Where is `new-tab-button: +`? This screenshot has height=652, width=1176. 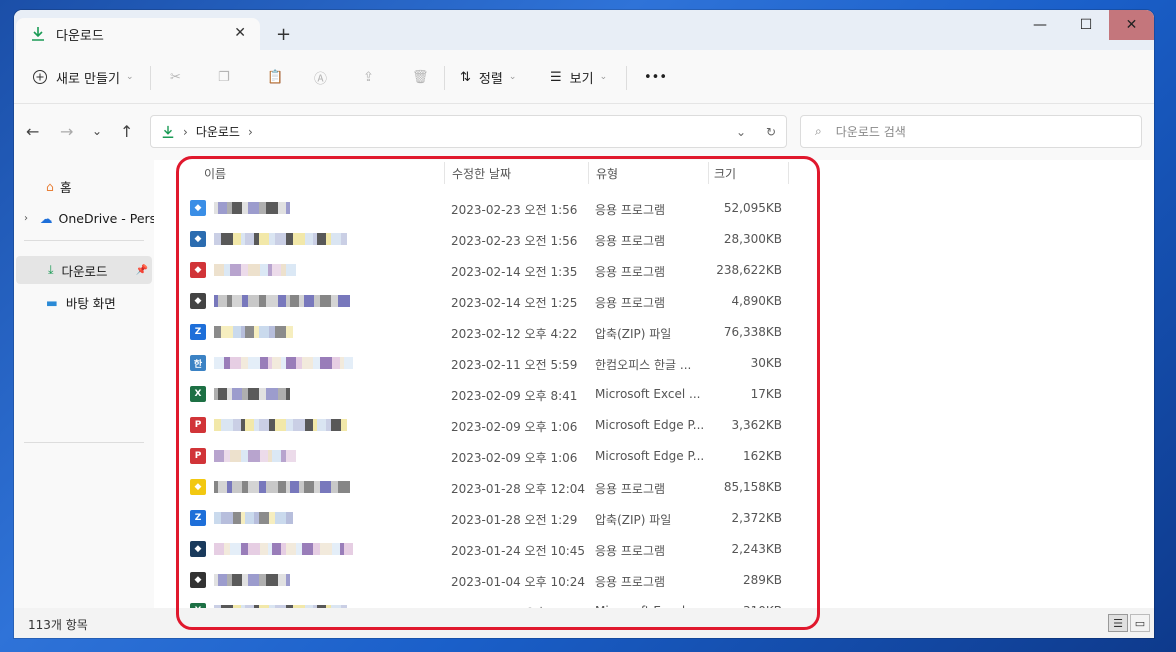
new-tab-button: + is located at coordinates (283, 34).